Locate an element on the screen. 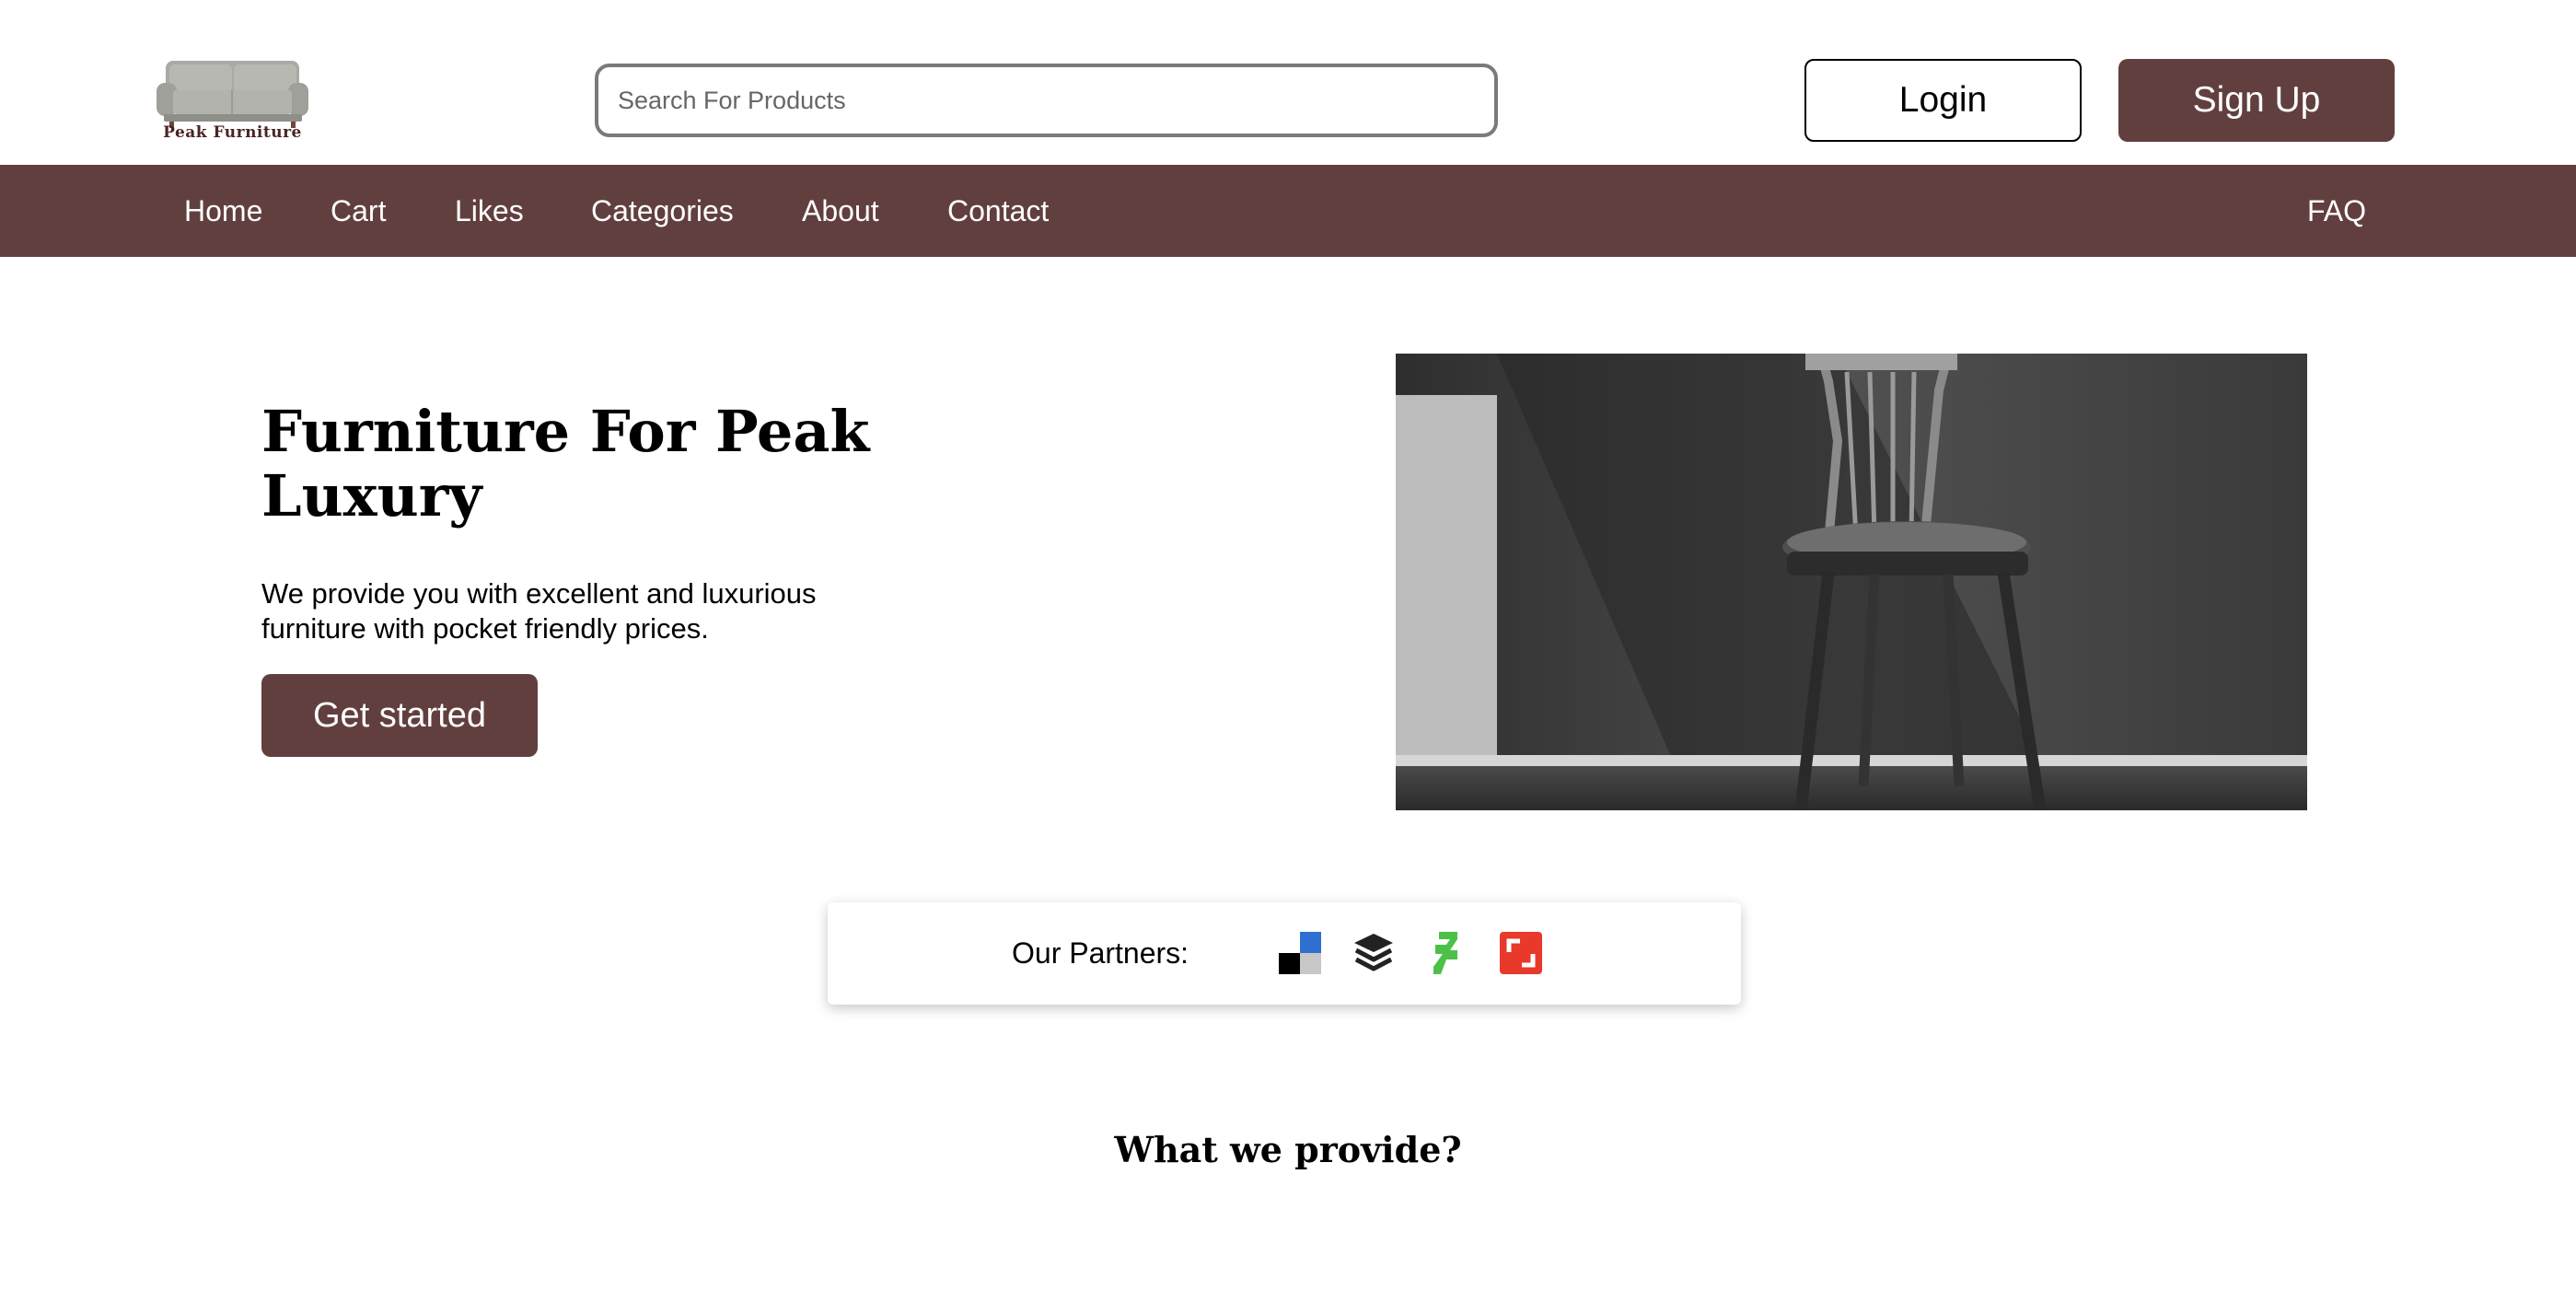 The height and width of the screenshot is (1302, 2576). search-bar is located at coordinates (1046, 100).